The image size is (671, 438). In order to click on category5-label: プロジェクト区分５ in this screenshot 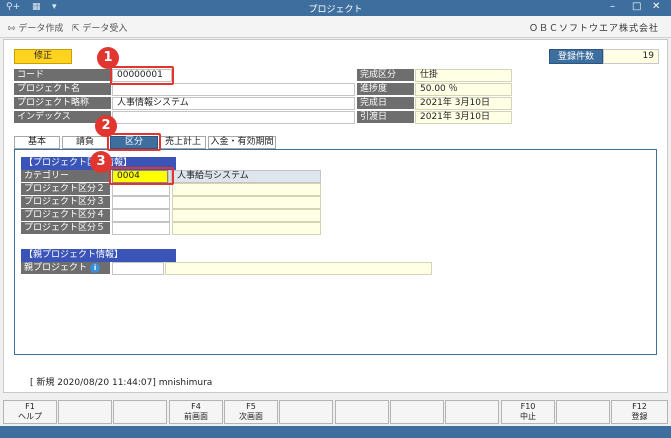, I will do `click(65, 228)`.